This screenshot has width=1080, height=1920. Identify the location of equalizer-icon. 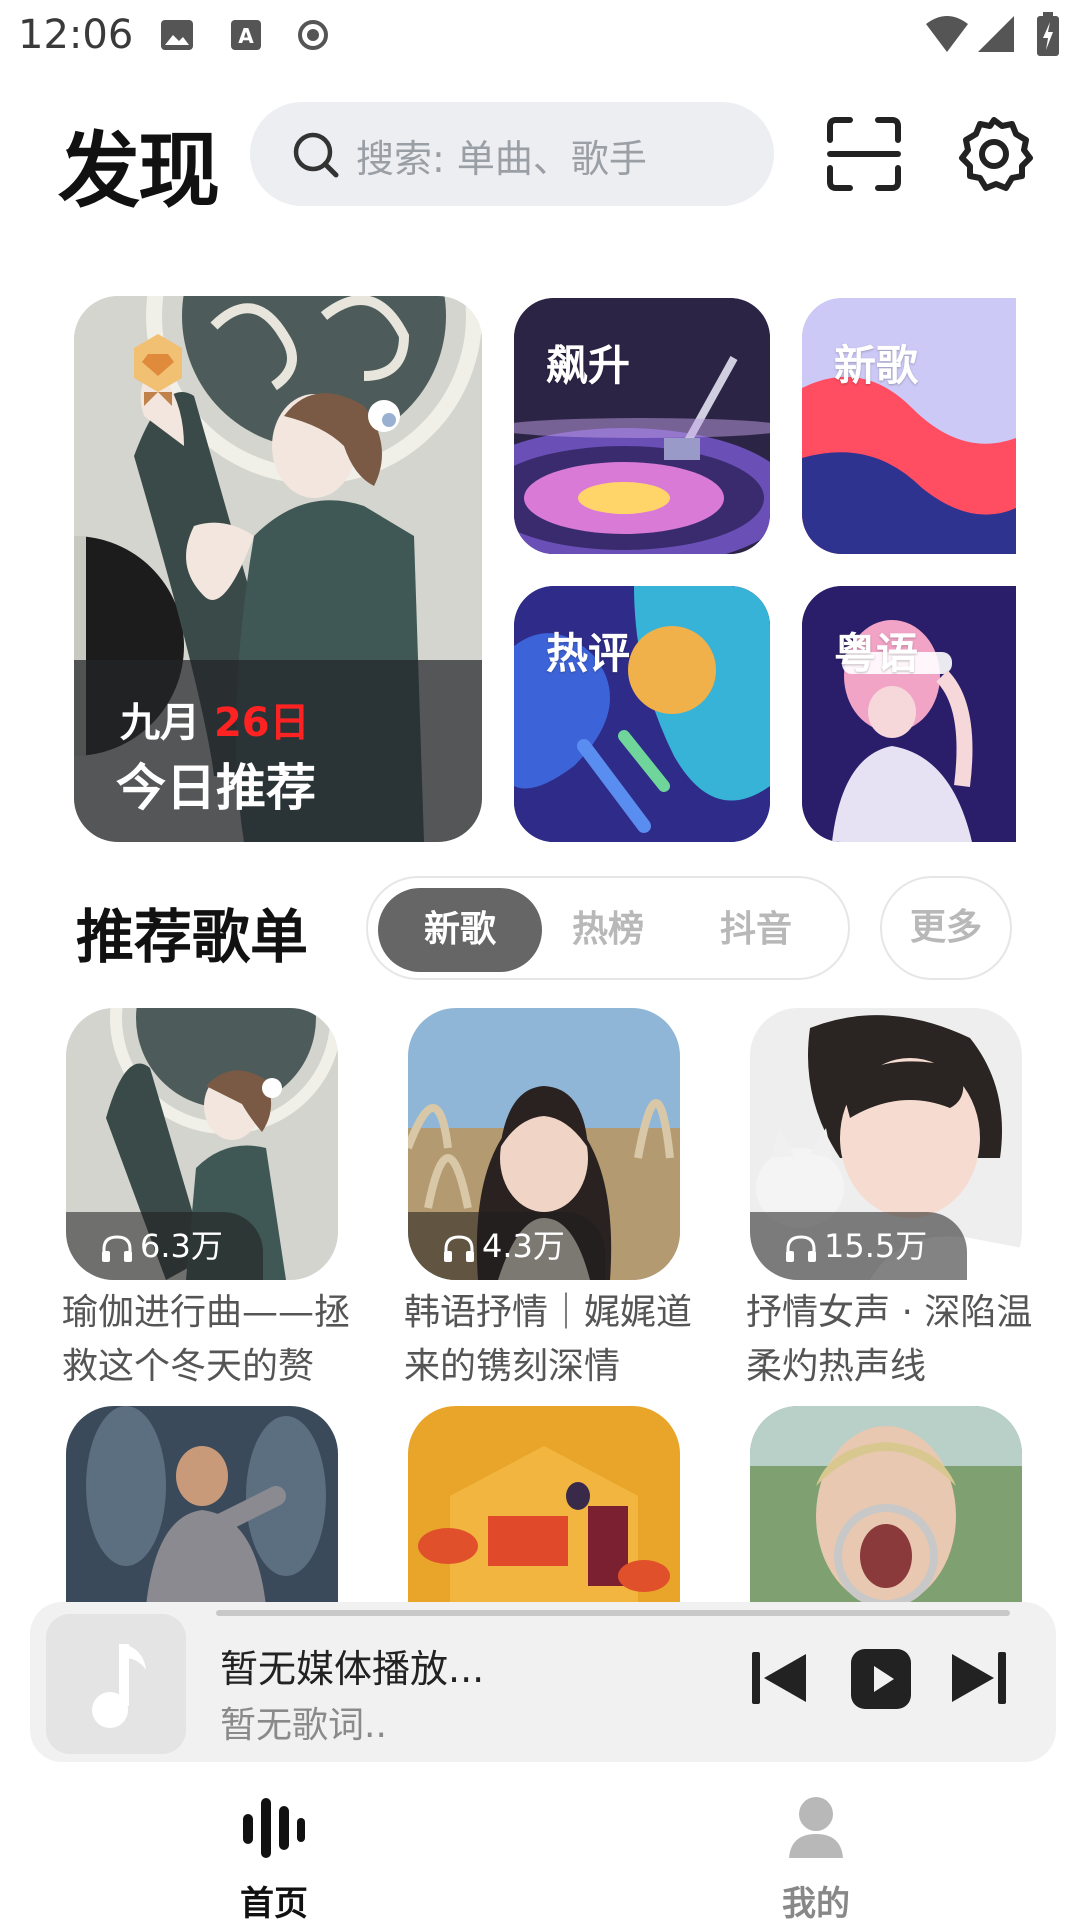
(274, 1828).